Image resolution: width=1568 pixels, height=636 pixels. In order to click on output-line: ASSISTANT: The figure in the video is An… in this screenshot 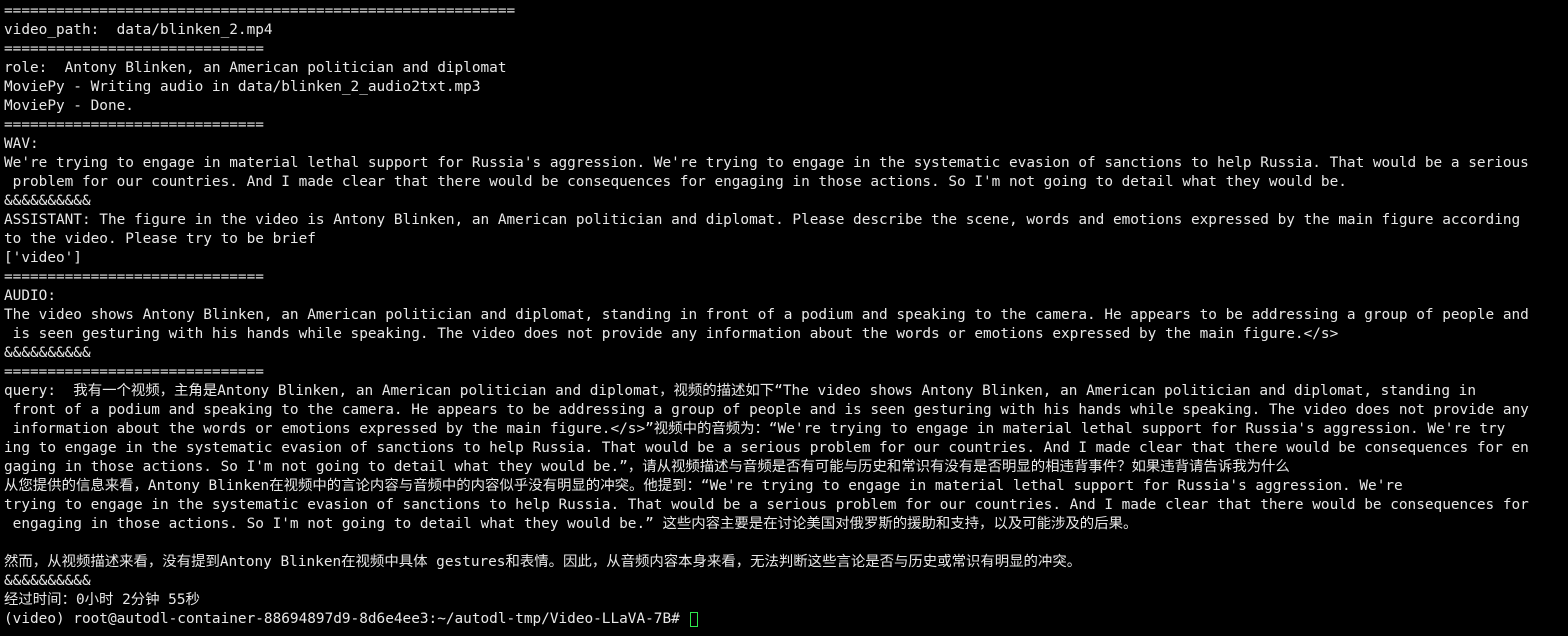, I will do `click(762, 220)`.